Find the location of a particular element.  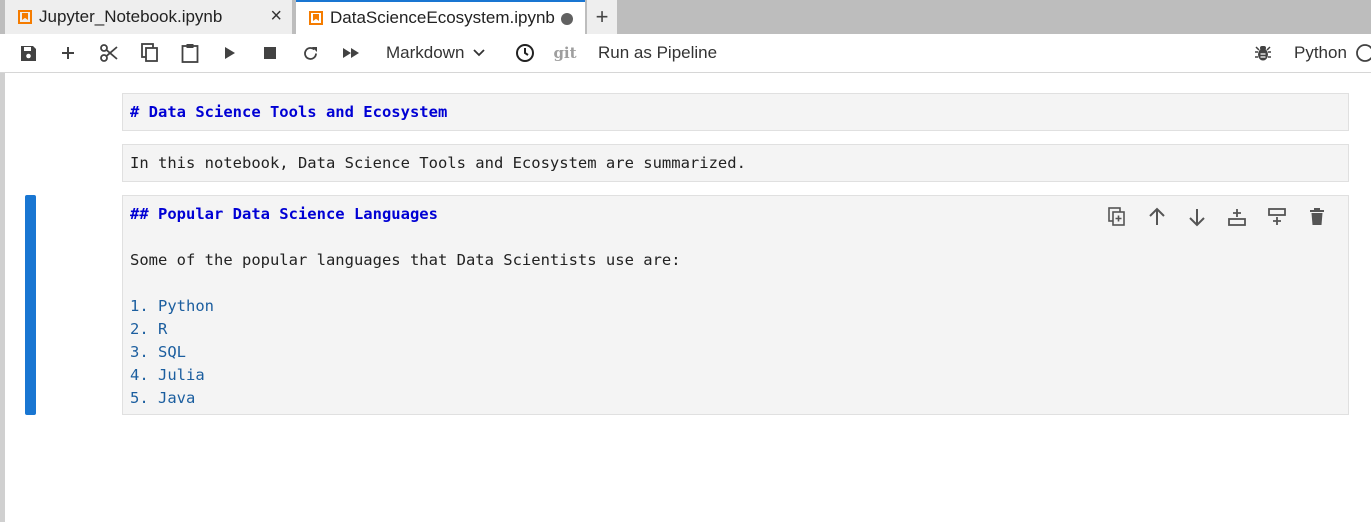

duplicate-cell-button is located at coordinates (1117, 217).